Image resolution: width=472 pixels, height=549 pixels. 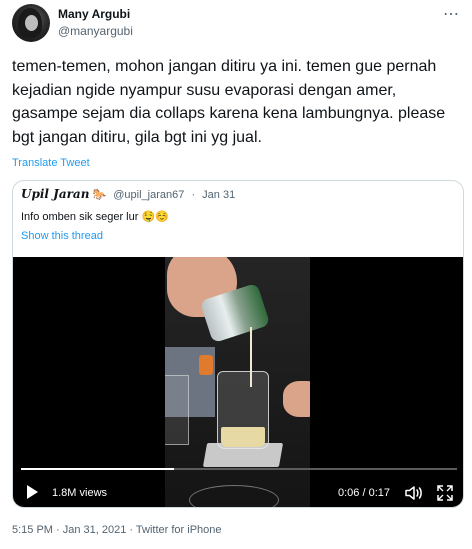 I want to click on video-views: 1.8M views, so click(x=80, y=493).